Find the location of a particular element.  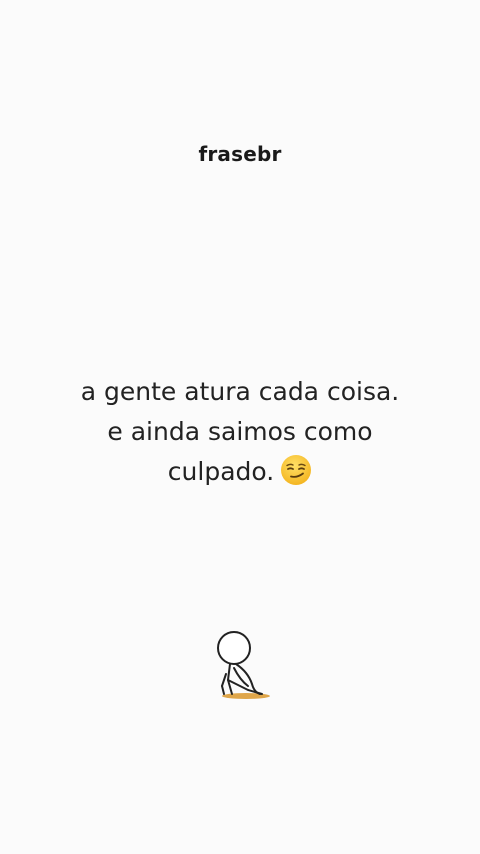

smirking-face-icon is located at coordinates (296, 470).